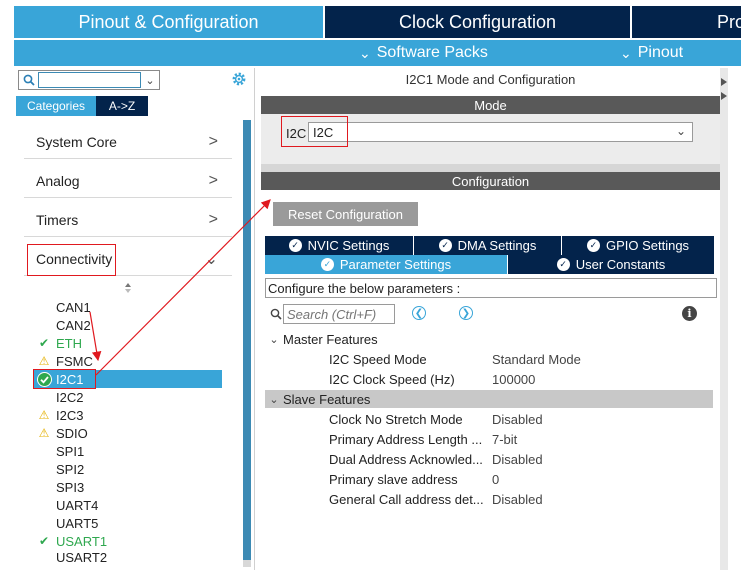  Describe the element at coordinates (536, 359) in the screenshot. I see `param-value: Standard Mode` at that location.